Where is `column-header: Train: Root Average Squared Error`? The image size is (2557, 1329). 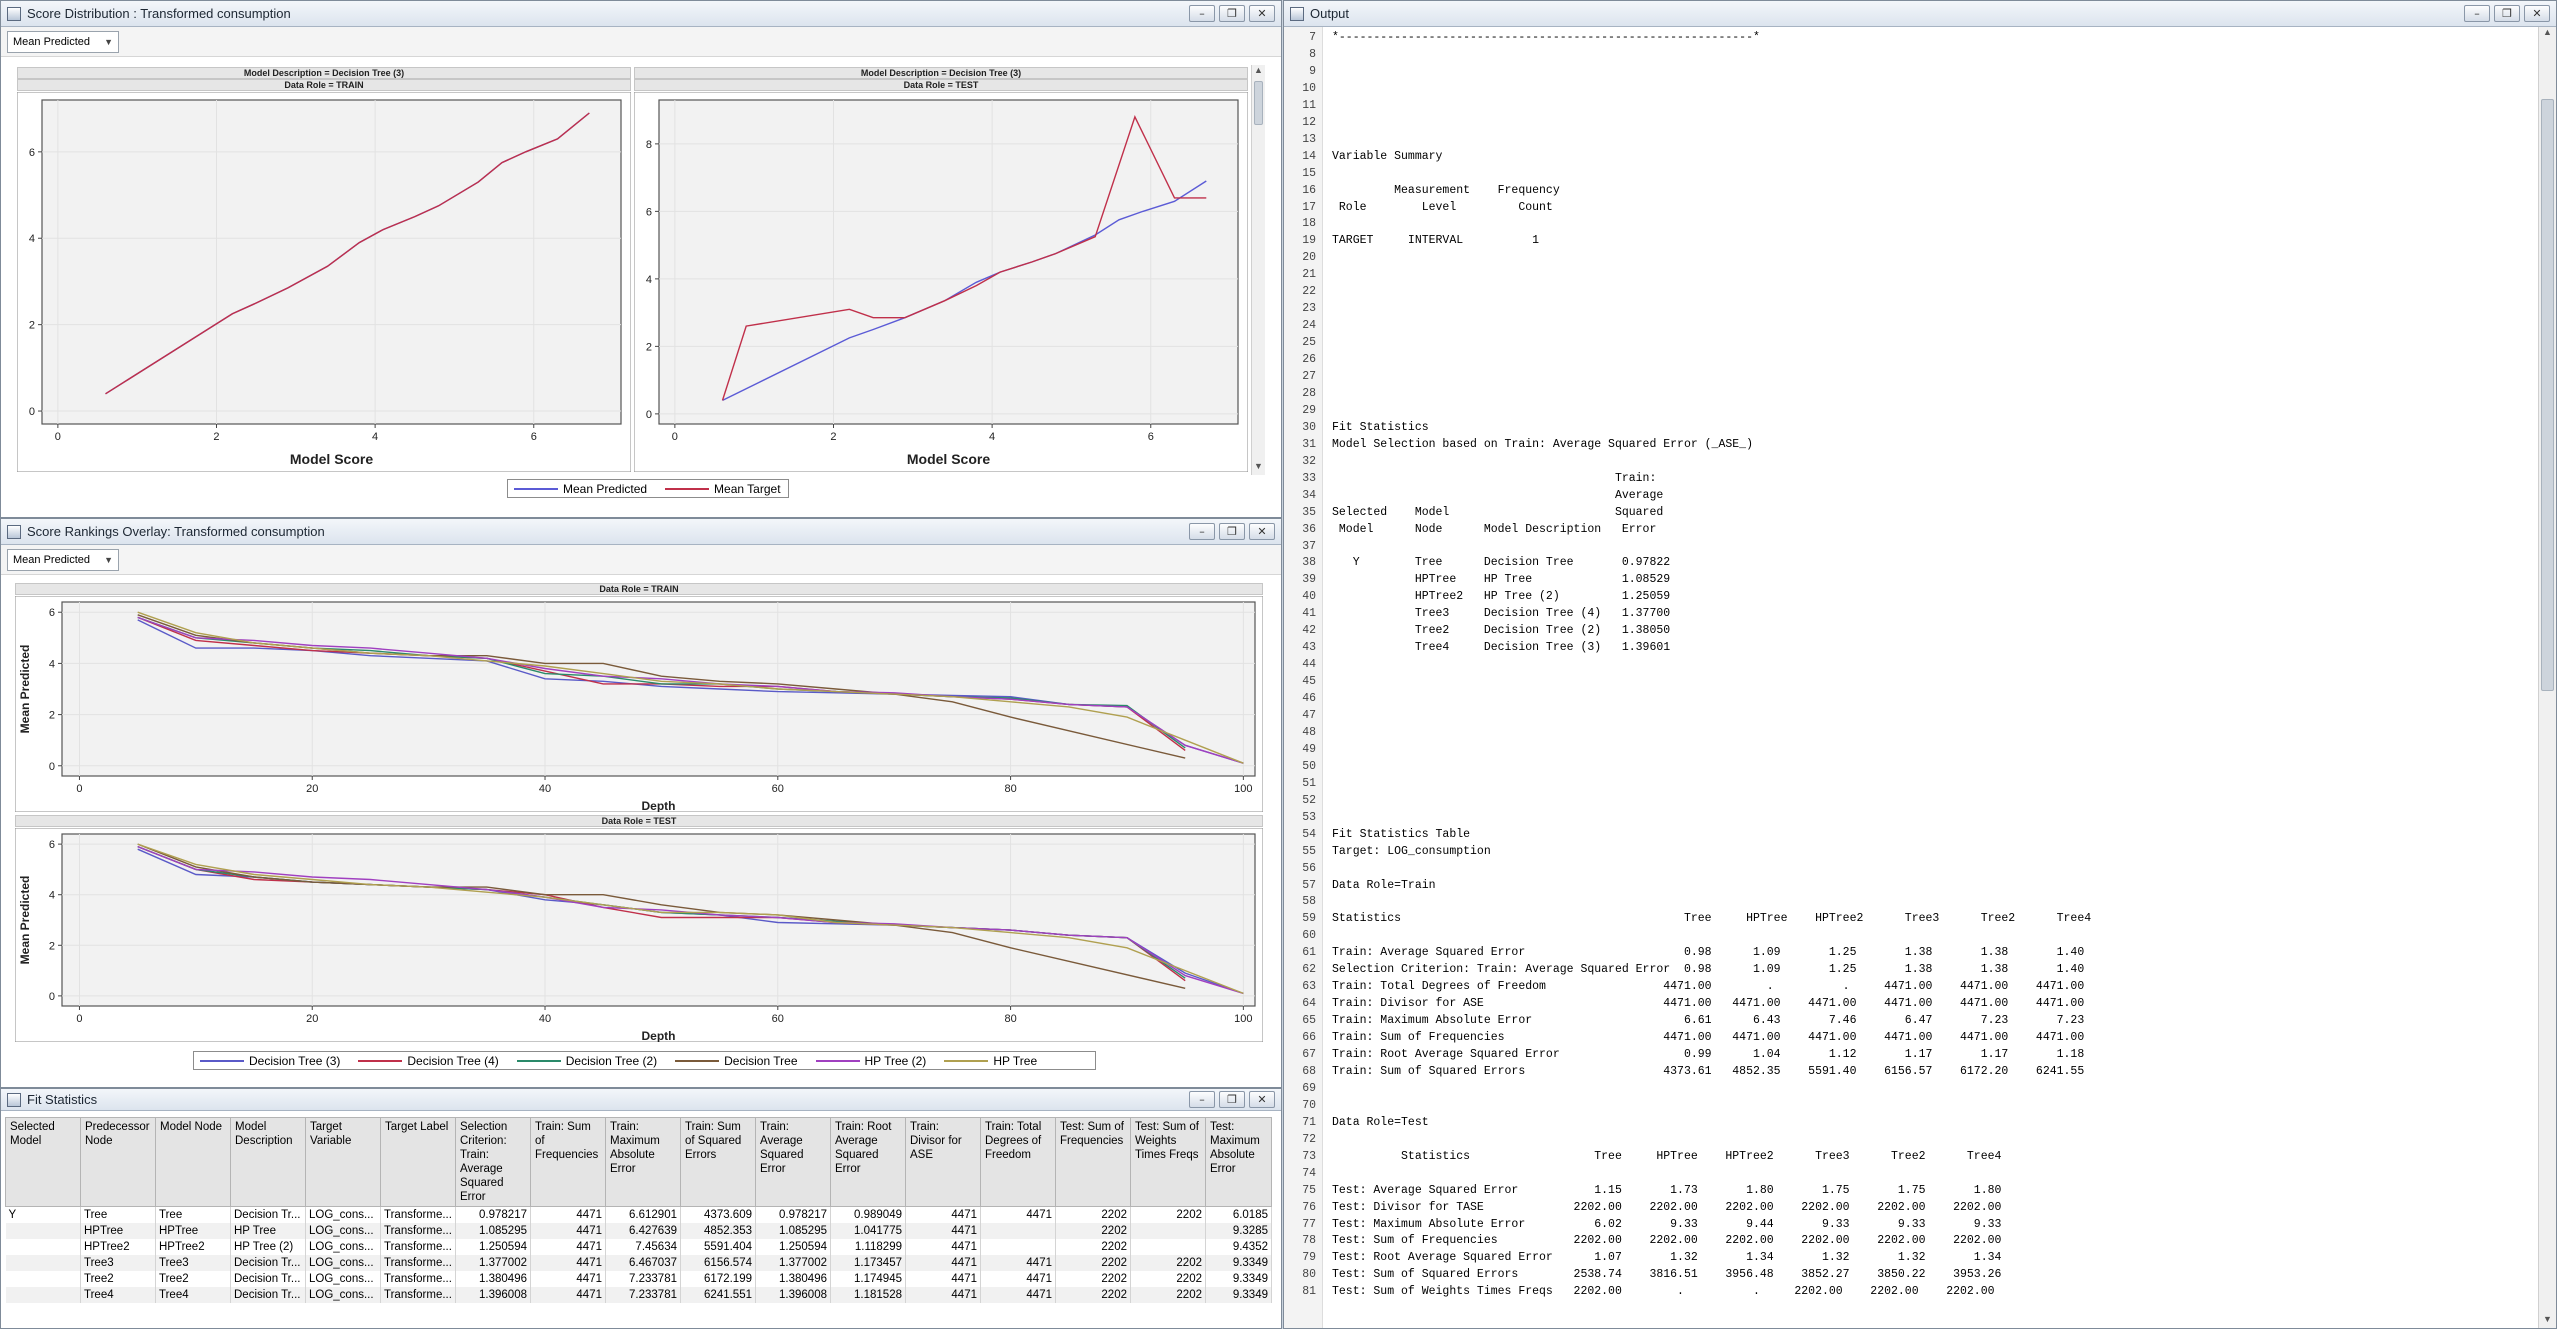 column-header: Train: Root Average Squared Error is located at coordinates (868, 1162).